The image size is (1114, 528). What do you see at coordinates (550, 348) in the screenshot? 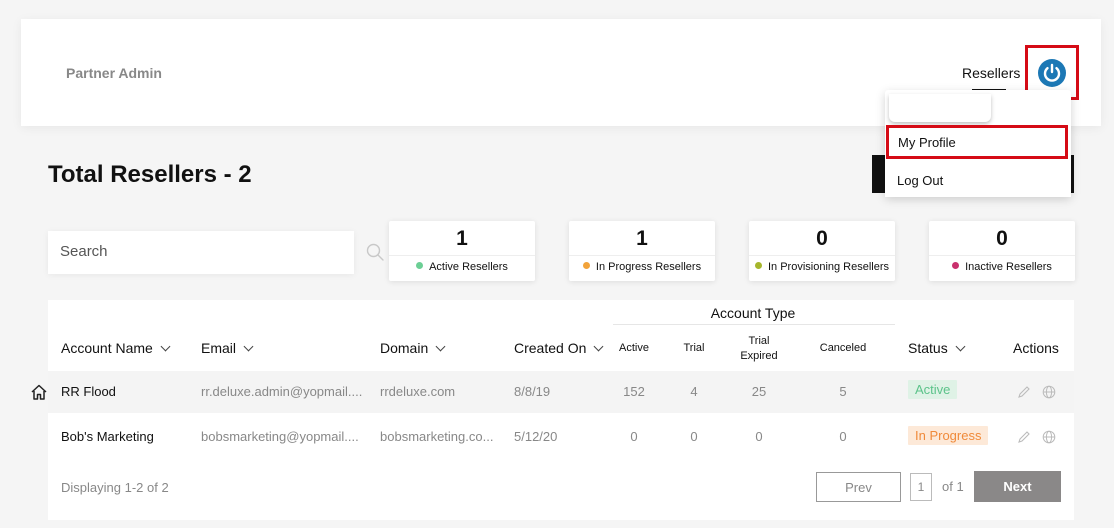
I see `column-label: Created On` at bounding box center [550, 348].